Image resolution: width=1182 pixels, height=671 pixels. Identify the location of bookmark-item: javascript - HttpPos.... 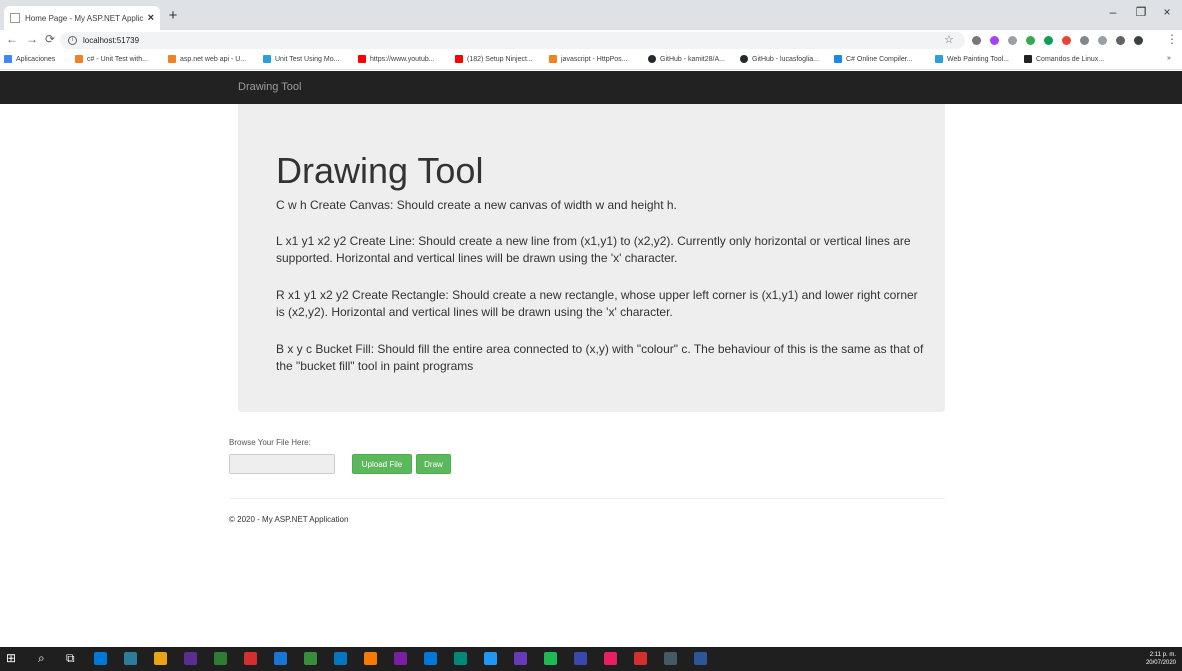
(588, 59).